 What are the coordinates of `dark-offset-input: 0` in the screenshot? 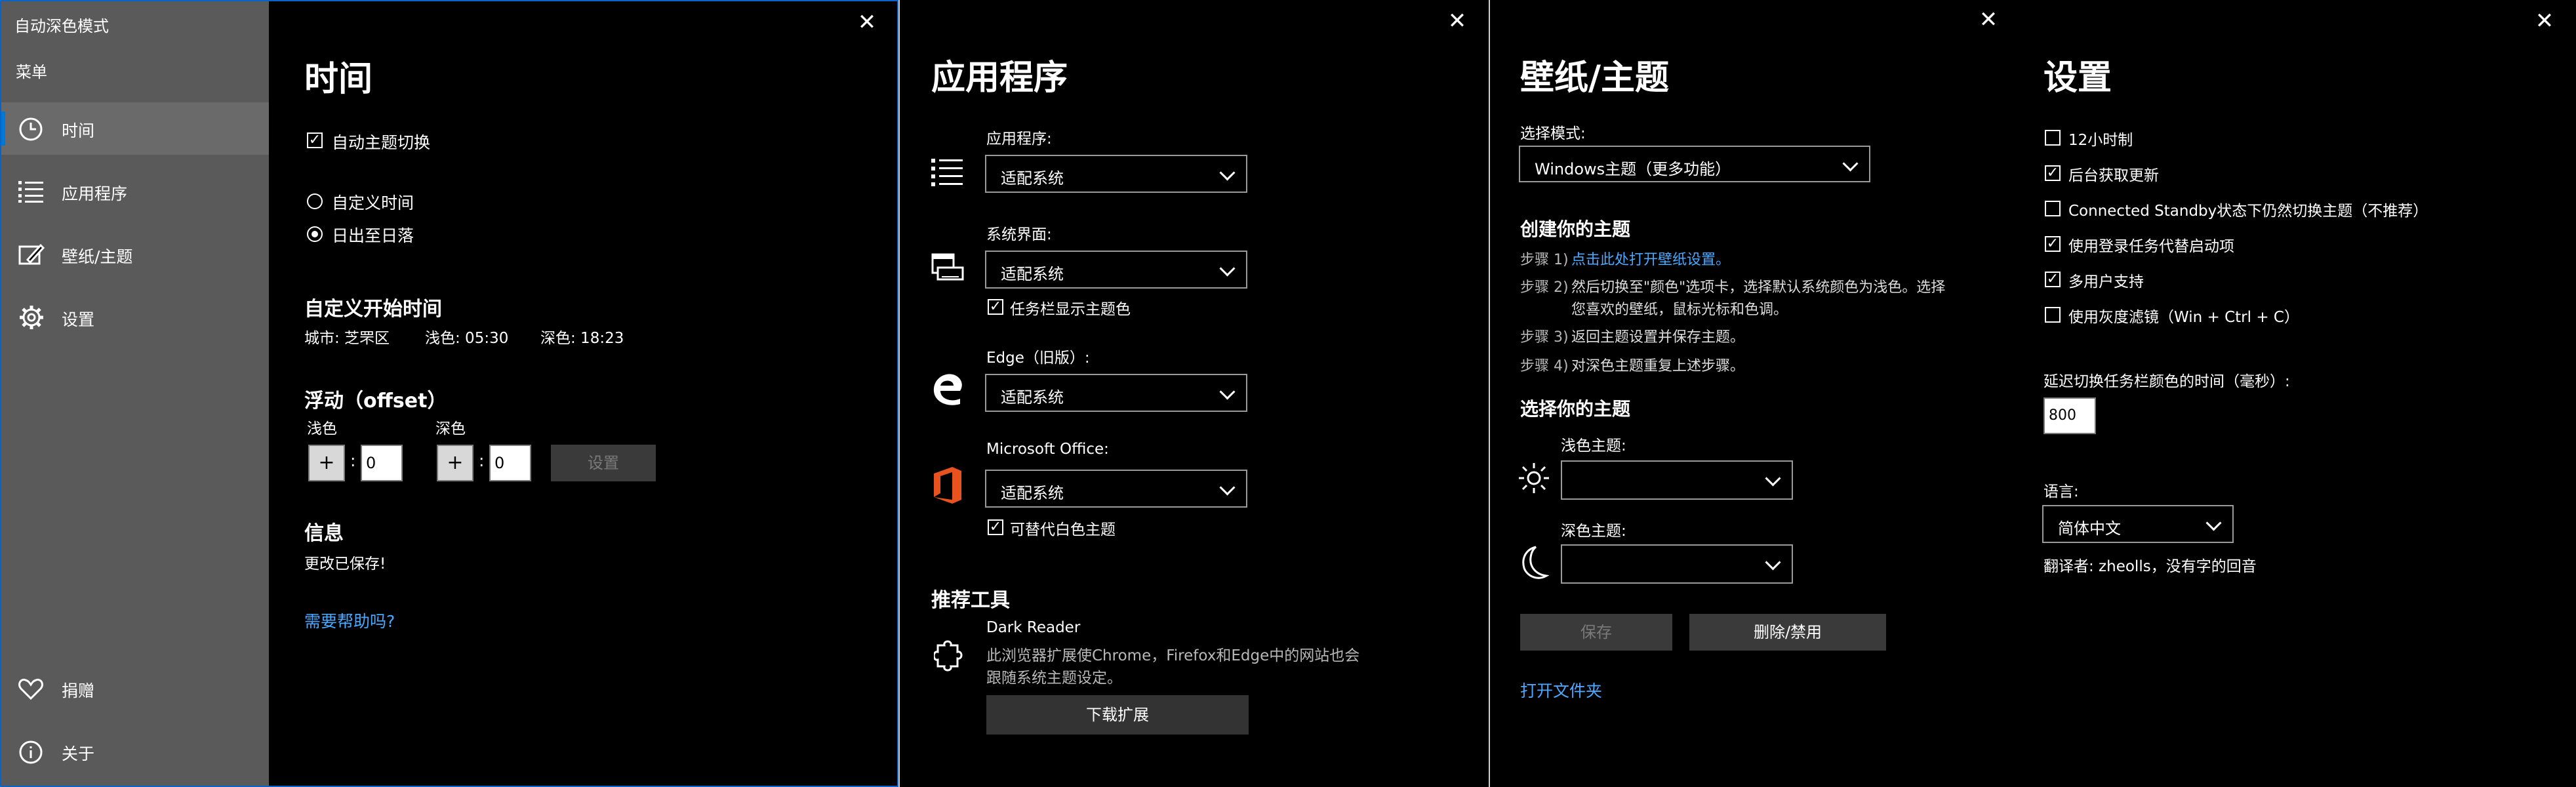 It's located at (510, 463).